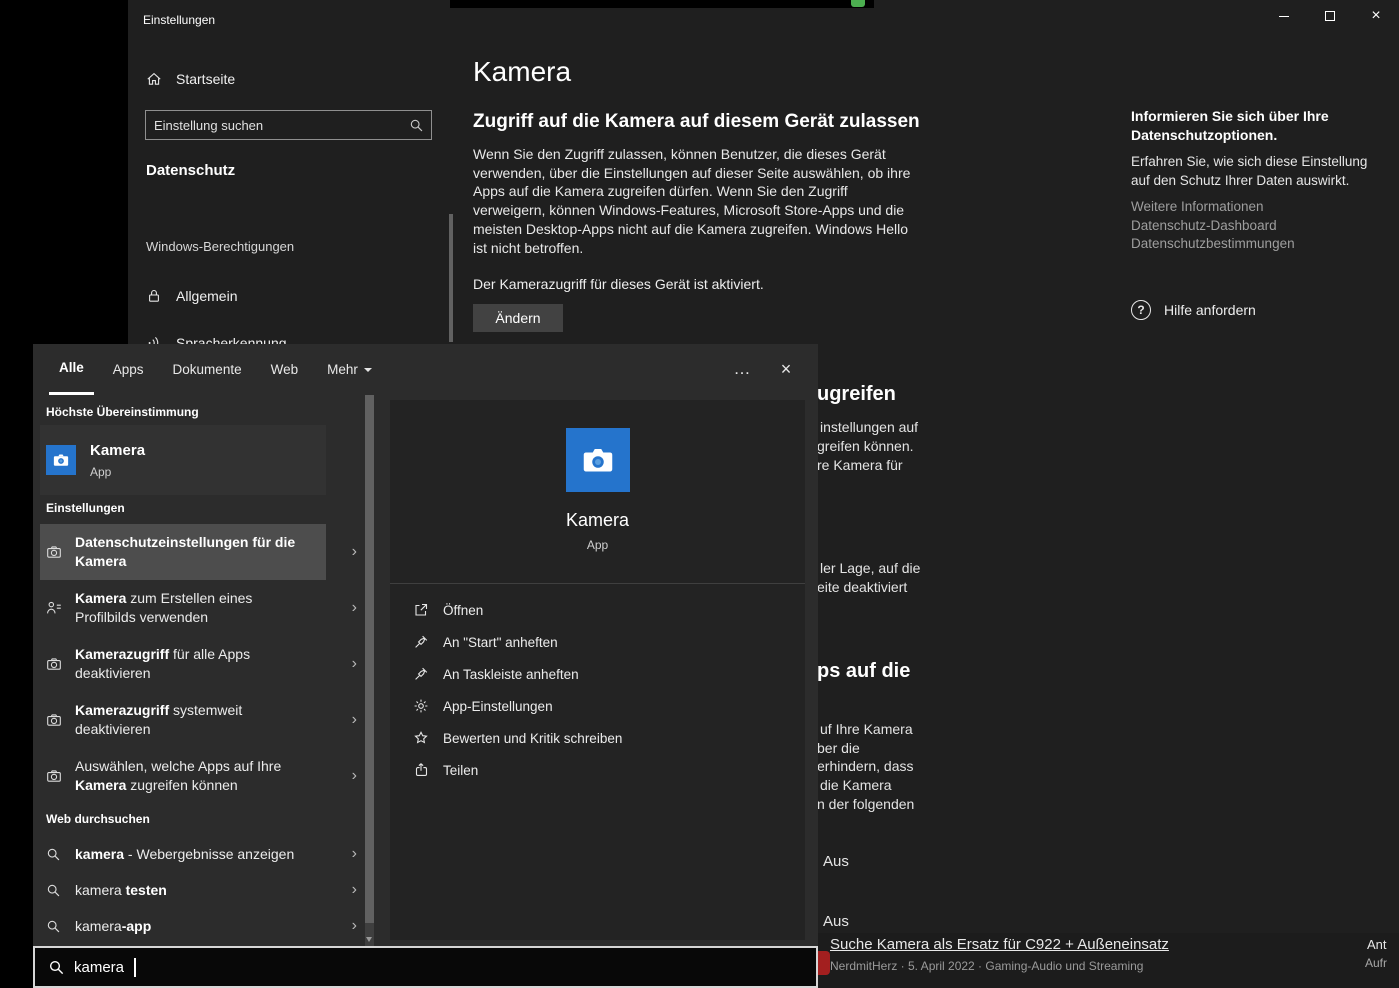  What do you see at coordinates (202, 890) in the screenshot?
I see `web-result-kamera-testen: kamera testen ›` at bounding box center [202, 890].